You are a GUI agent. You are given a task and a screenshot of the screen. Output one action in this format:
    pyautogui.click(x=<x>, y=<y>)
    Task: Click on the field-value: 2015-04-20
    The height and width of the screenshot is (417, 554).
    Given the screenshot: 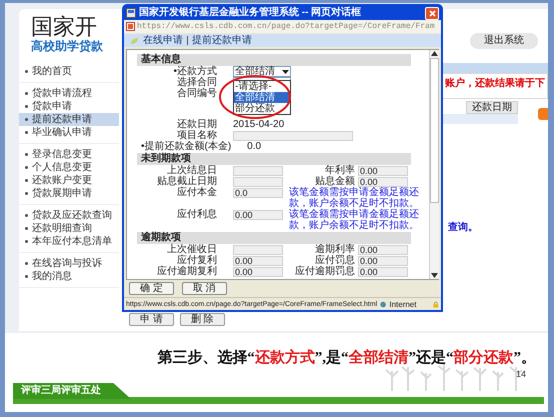 What is the action you would take?
    pyautogui.click(x=258, y=124)
    